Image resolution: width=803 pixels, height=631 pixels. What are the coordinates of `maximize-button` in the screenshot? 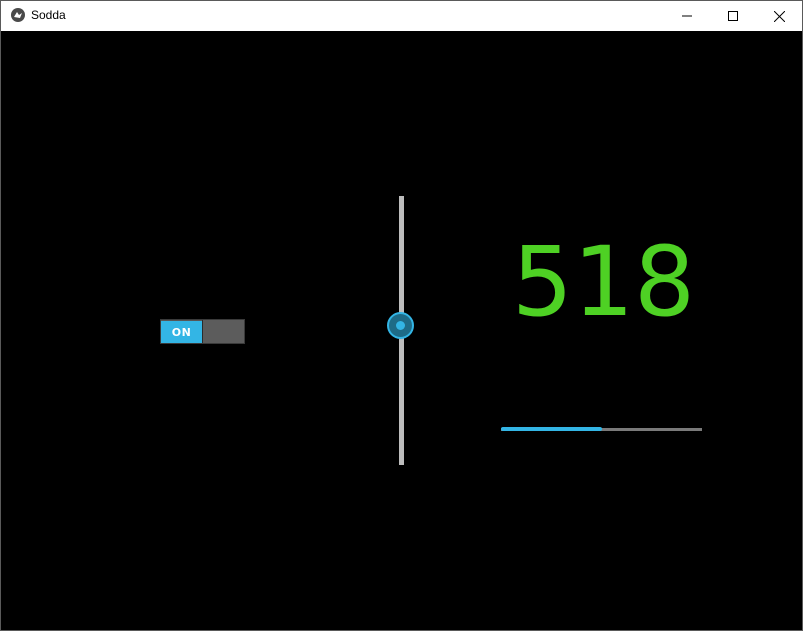 It's located at (733, 16).